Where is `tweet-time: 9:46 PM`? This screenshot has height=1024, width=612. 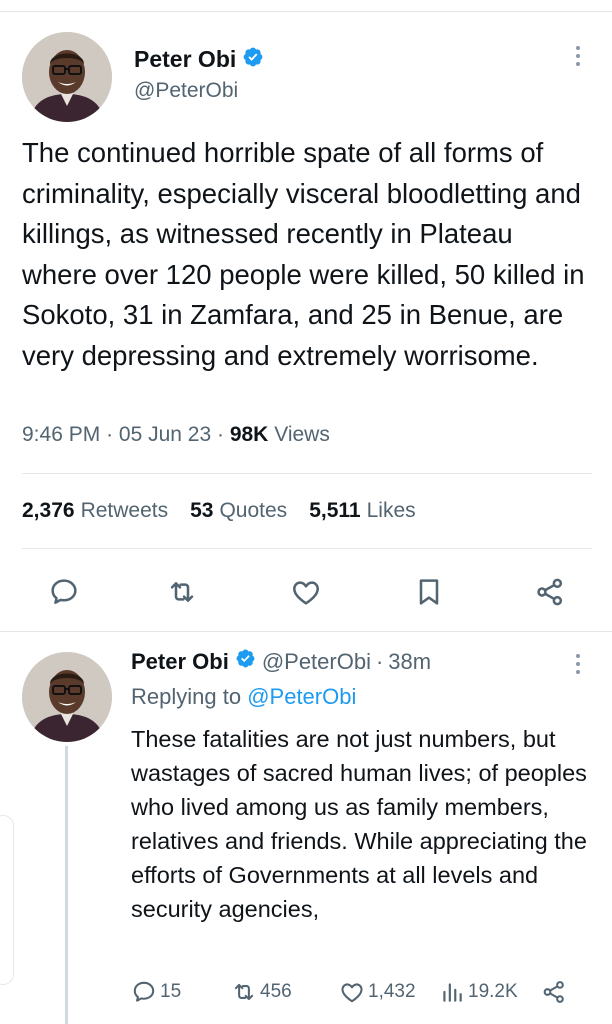
tweet-time: 9:46 PM is located at coordinates (61, 434).